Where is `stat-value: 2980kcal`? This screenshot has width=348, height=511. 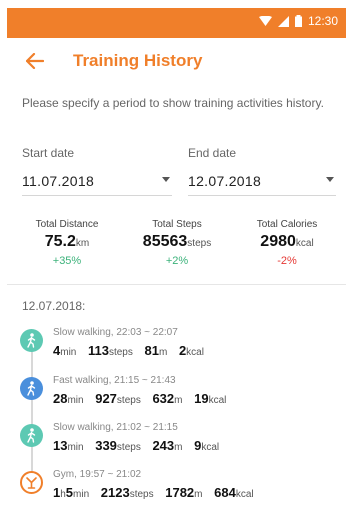 stat-value: 2980kcal is located at coordinates (287, 241).